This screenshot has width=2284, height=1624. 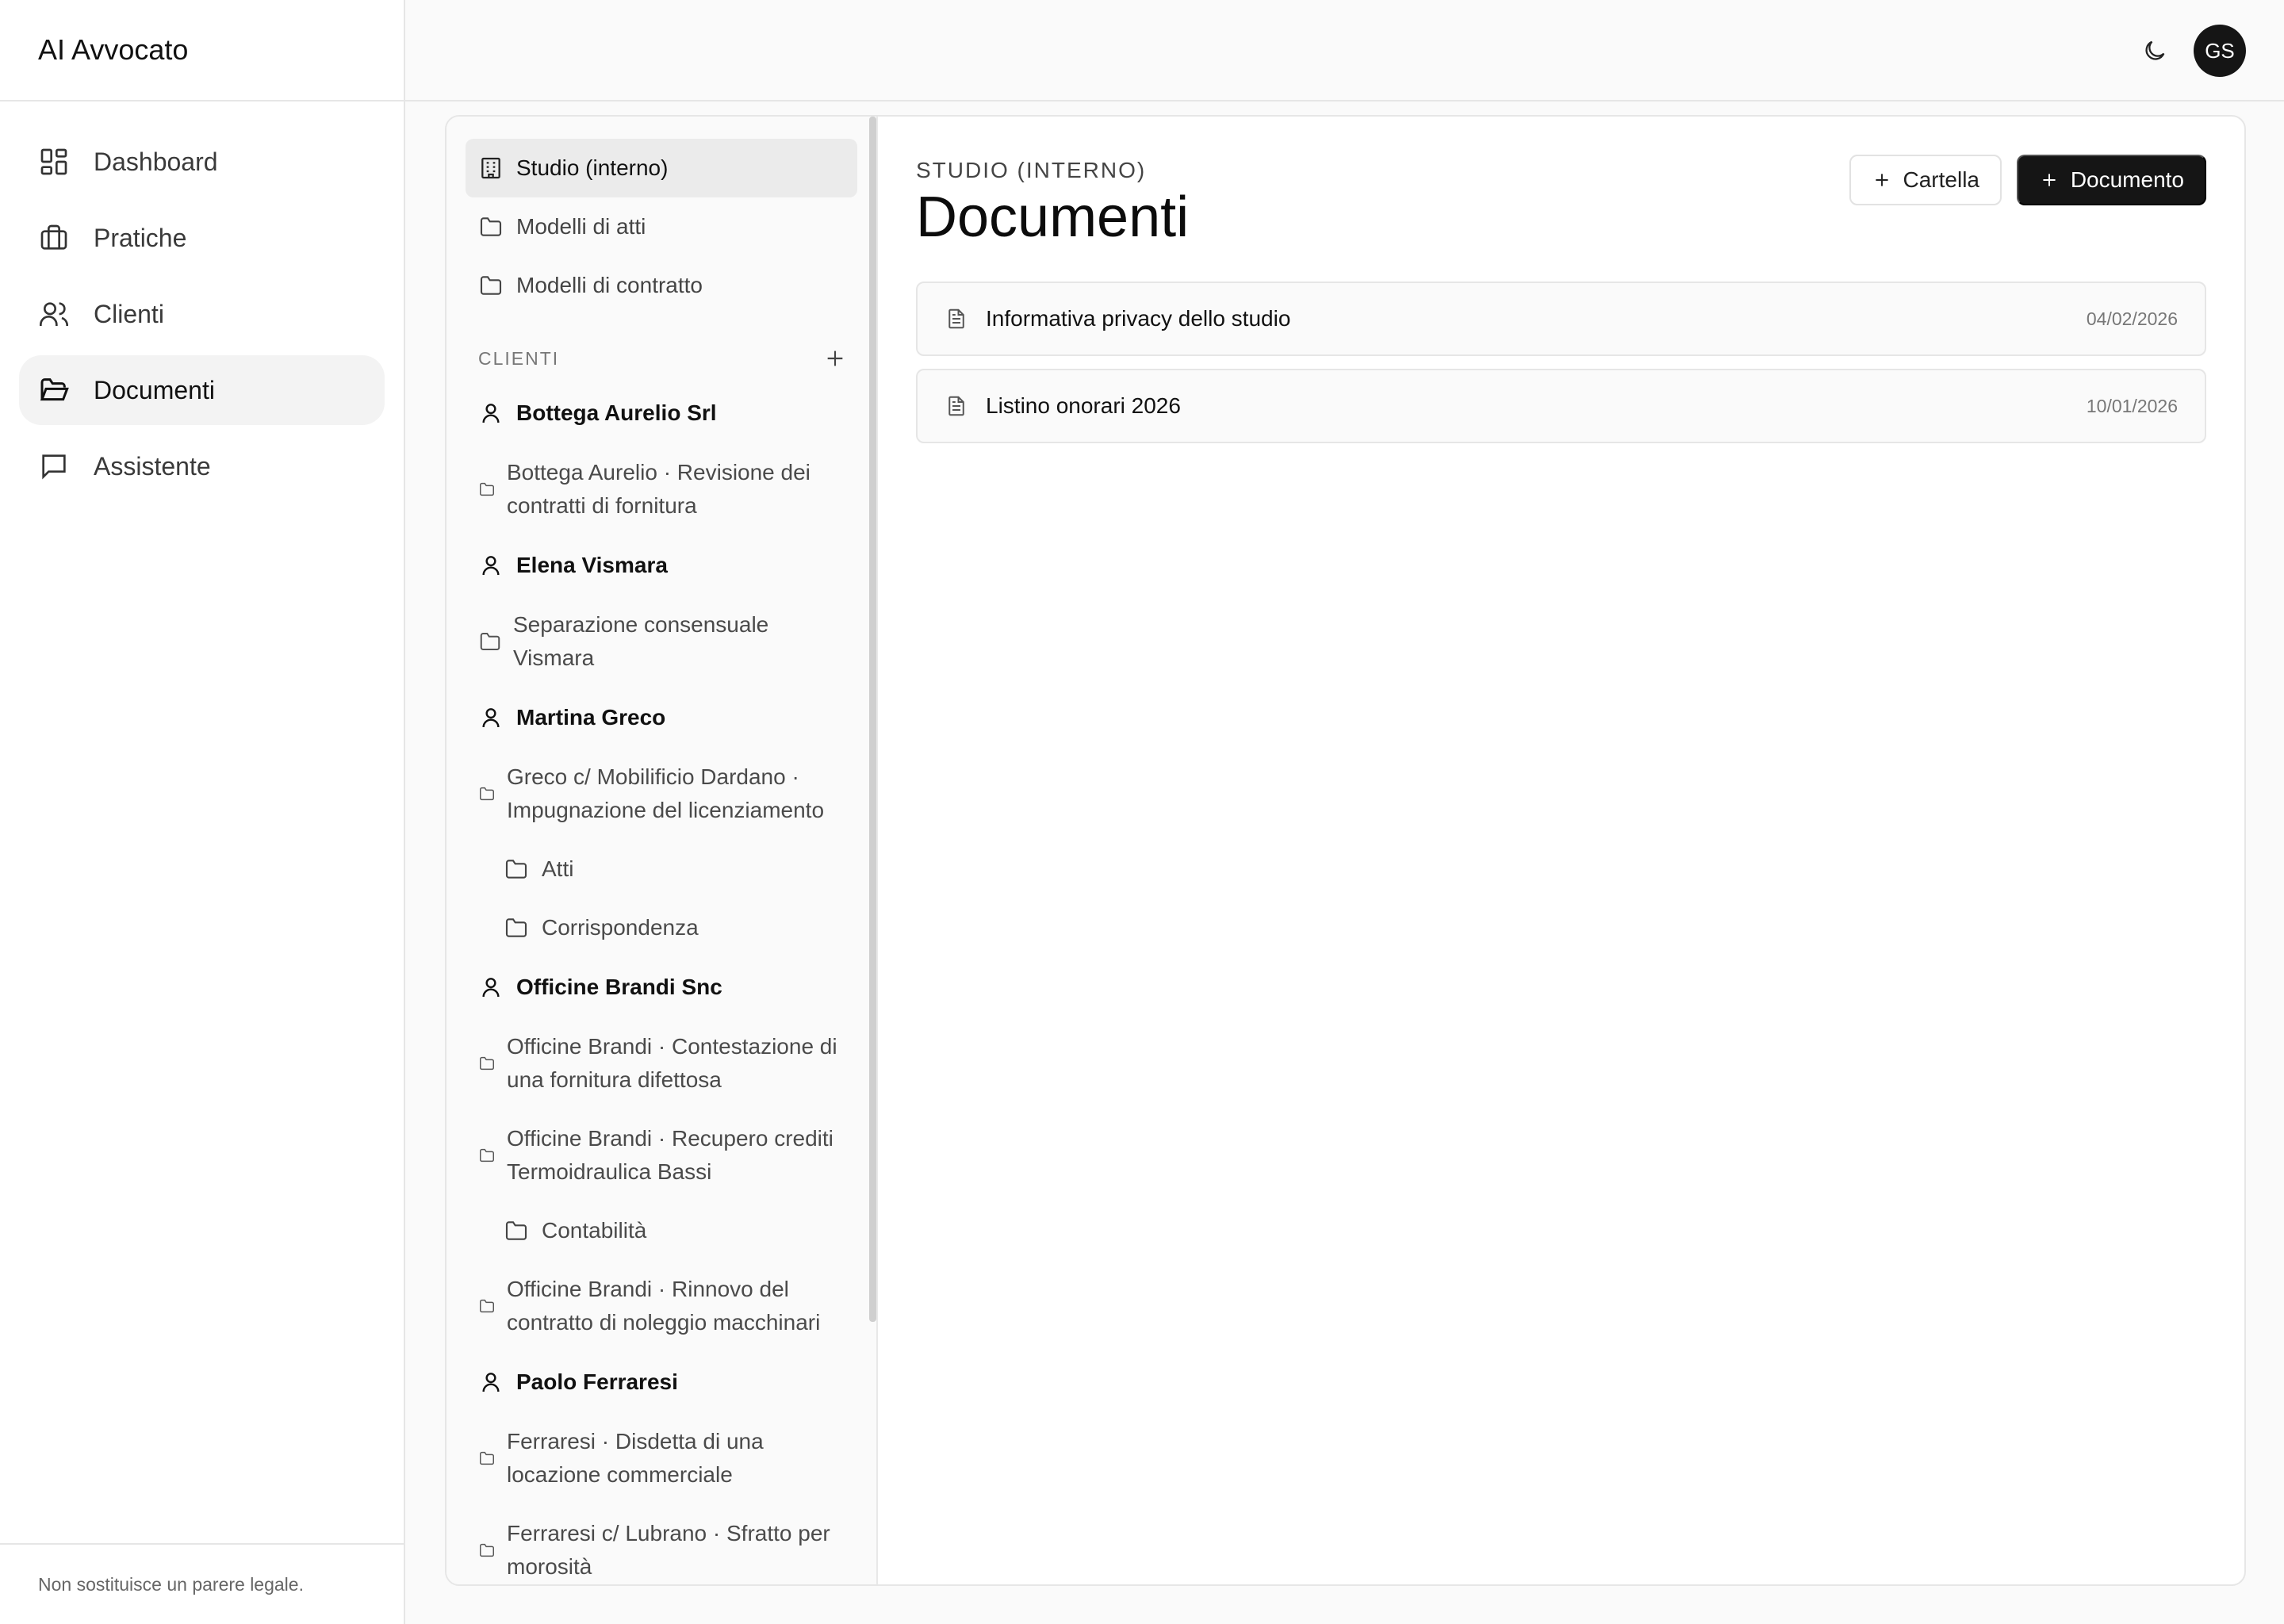 What do you see at coordinates (592, 167) in the screenshot?
I see `tree-item-label: Studio (interno)` at bounding box center [592, 167].